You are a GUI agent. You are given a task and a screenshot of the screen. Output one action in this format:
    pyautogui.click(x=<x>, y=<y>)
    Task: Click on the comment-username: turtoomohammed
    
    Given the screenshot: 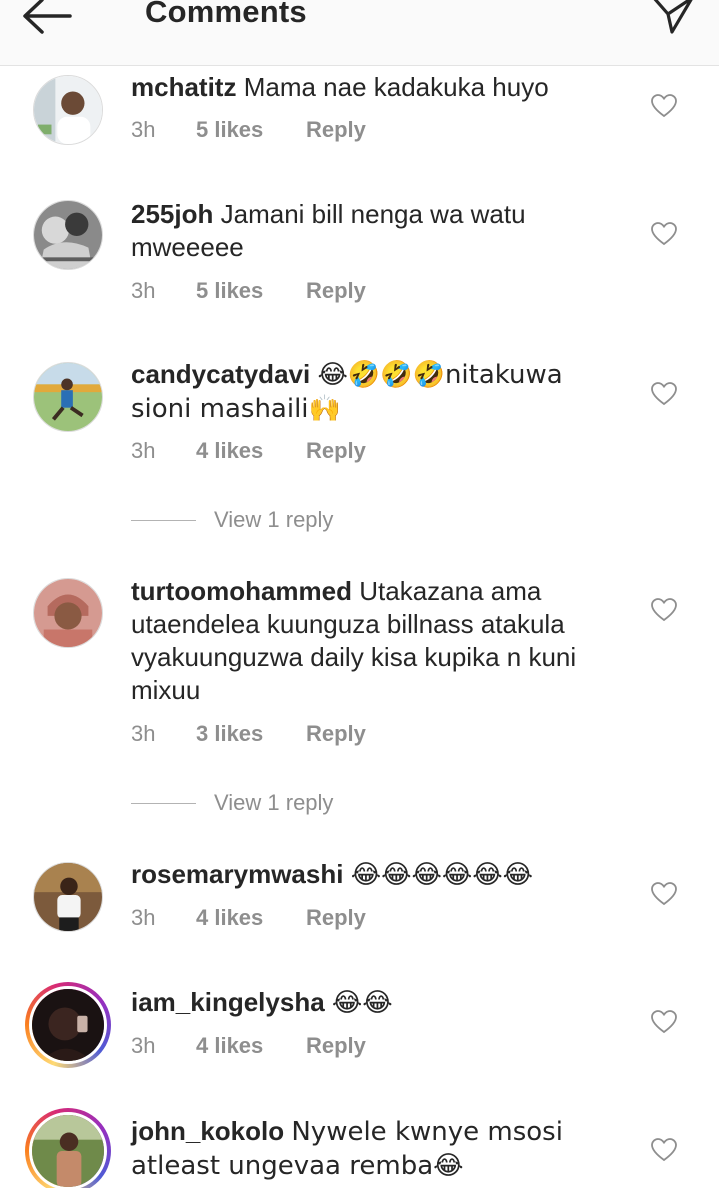 What is the action you would take?
    pyautogui.click(x=241, y=591)
    